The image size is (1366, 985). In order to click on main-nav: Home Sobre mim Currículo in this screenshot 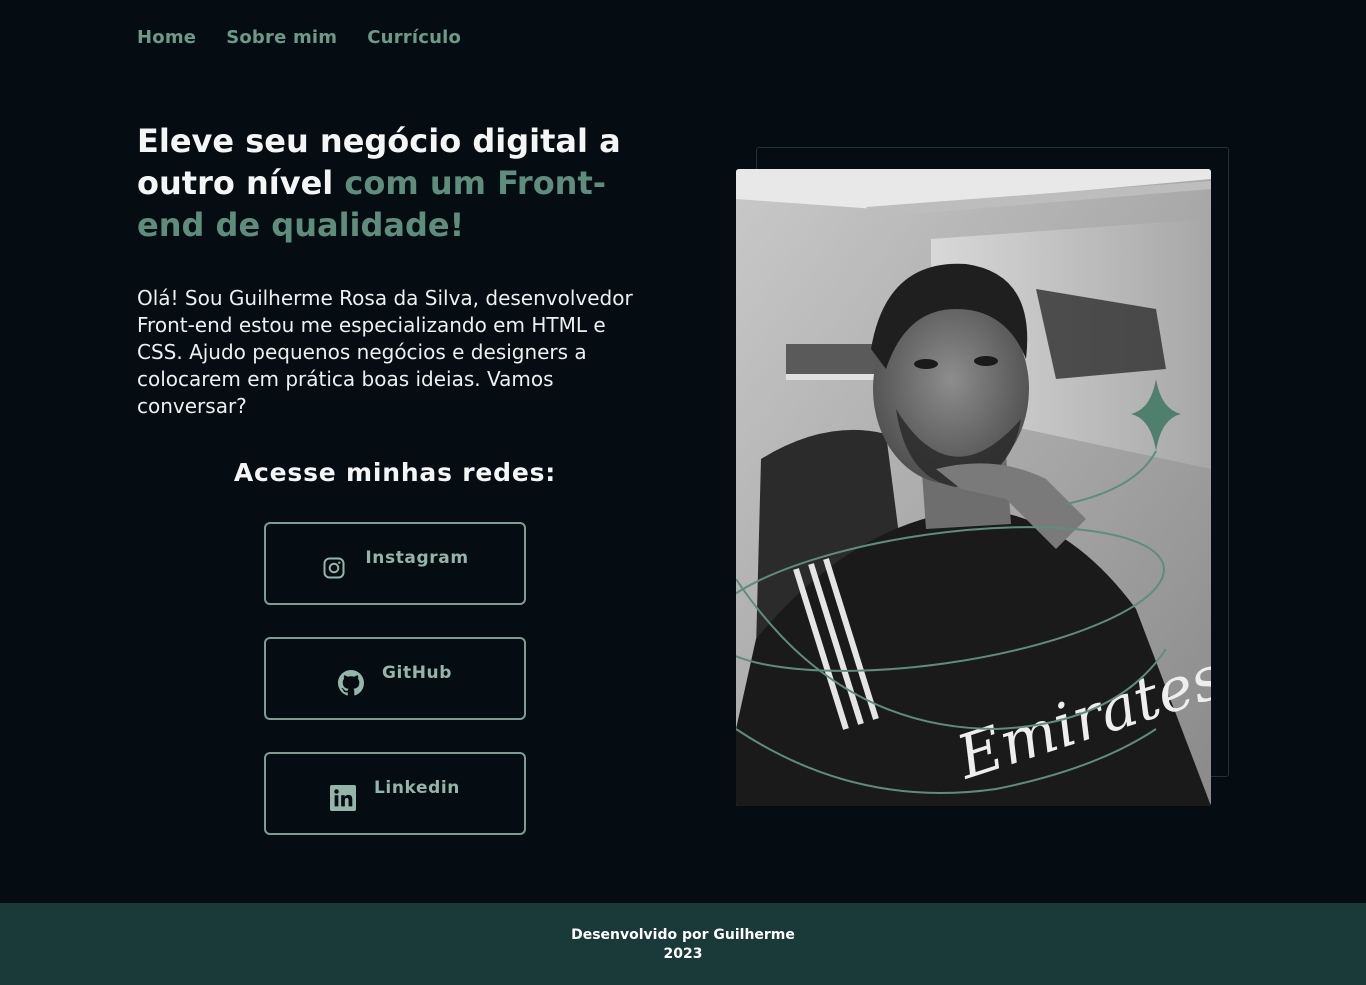, I will do `click(299, 37)`.